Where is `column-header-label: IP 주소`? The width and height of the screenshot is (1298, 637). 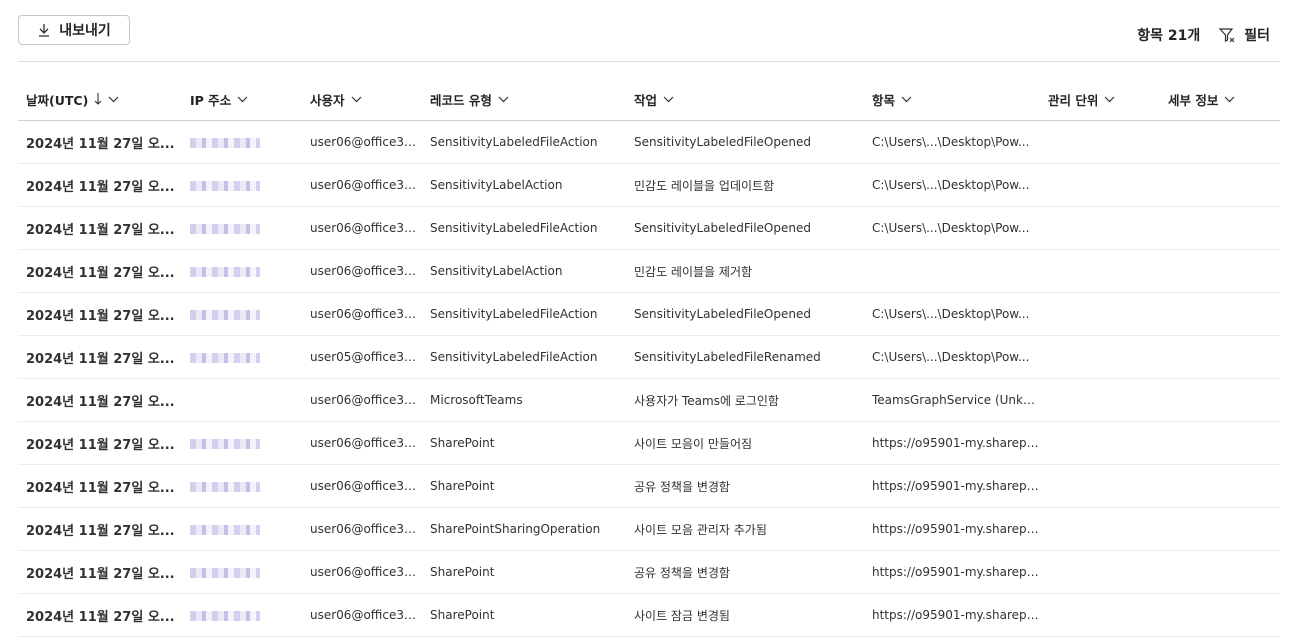
column-header-label: IP 주소 is located at coordinates (211, 100).